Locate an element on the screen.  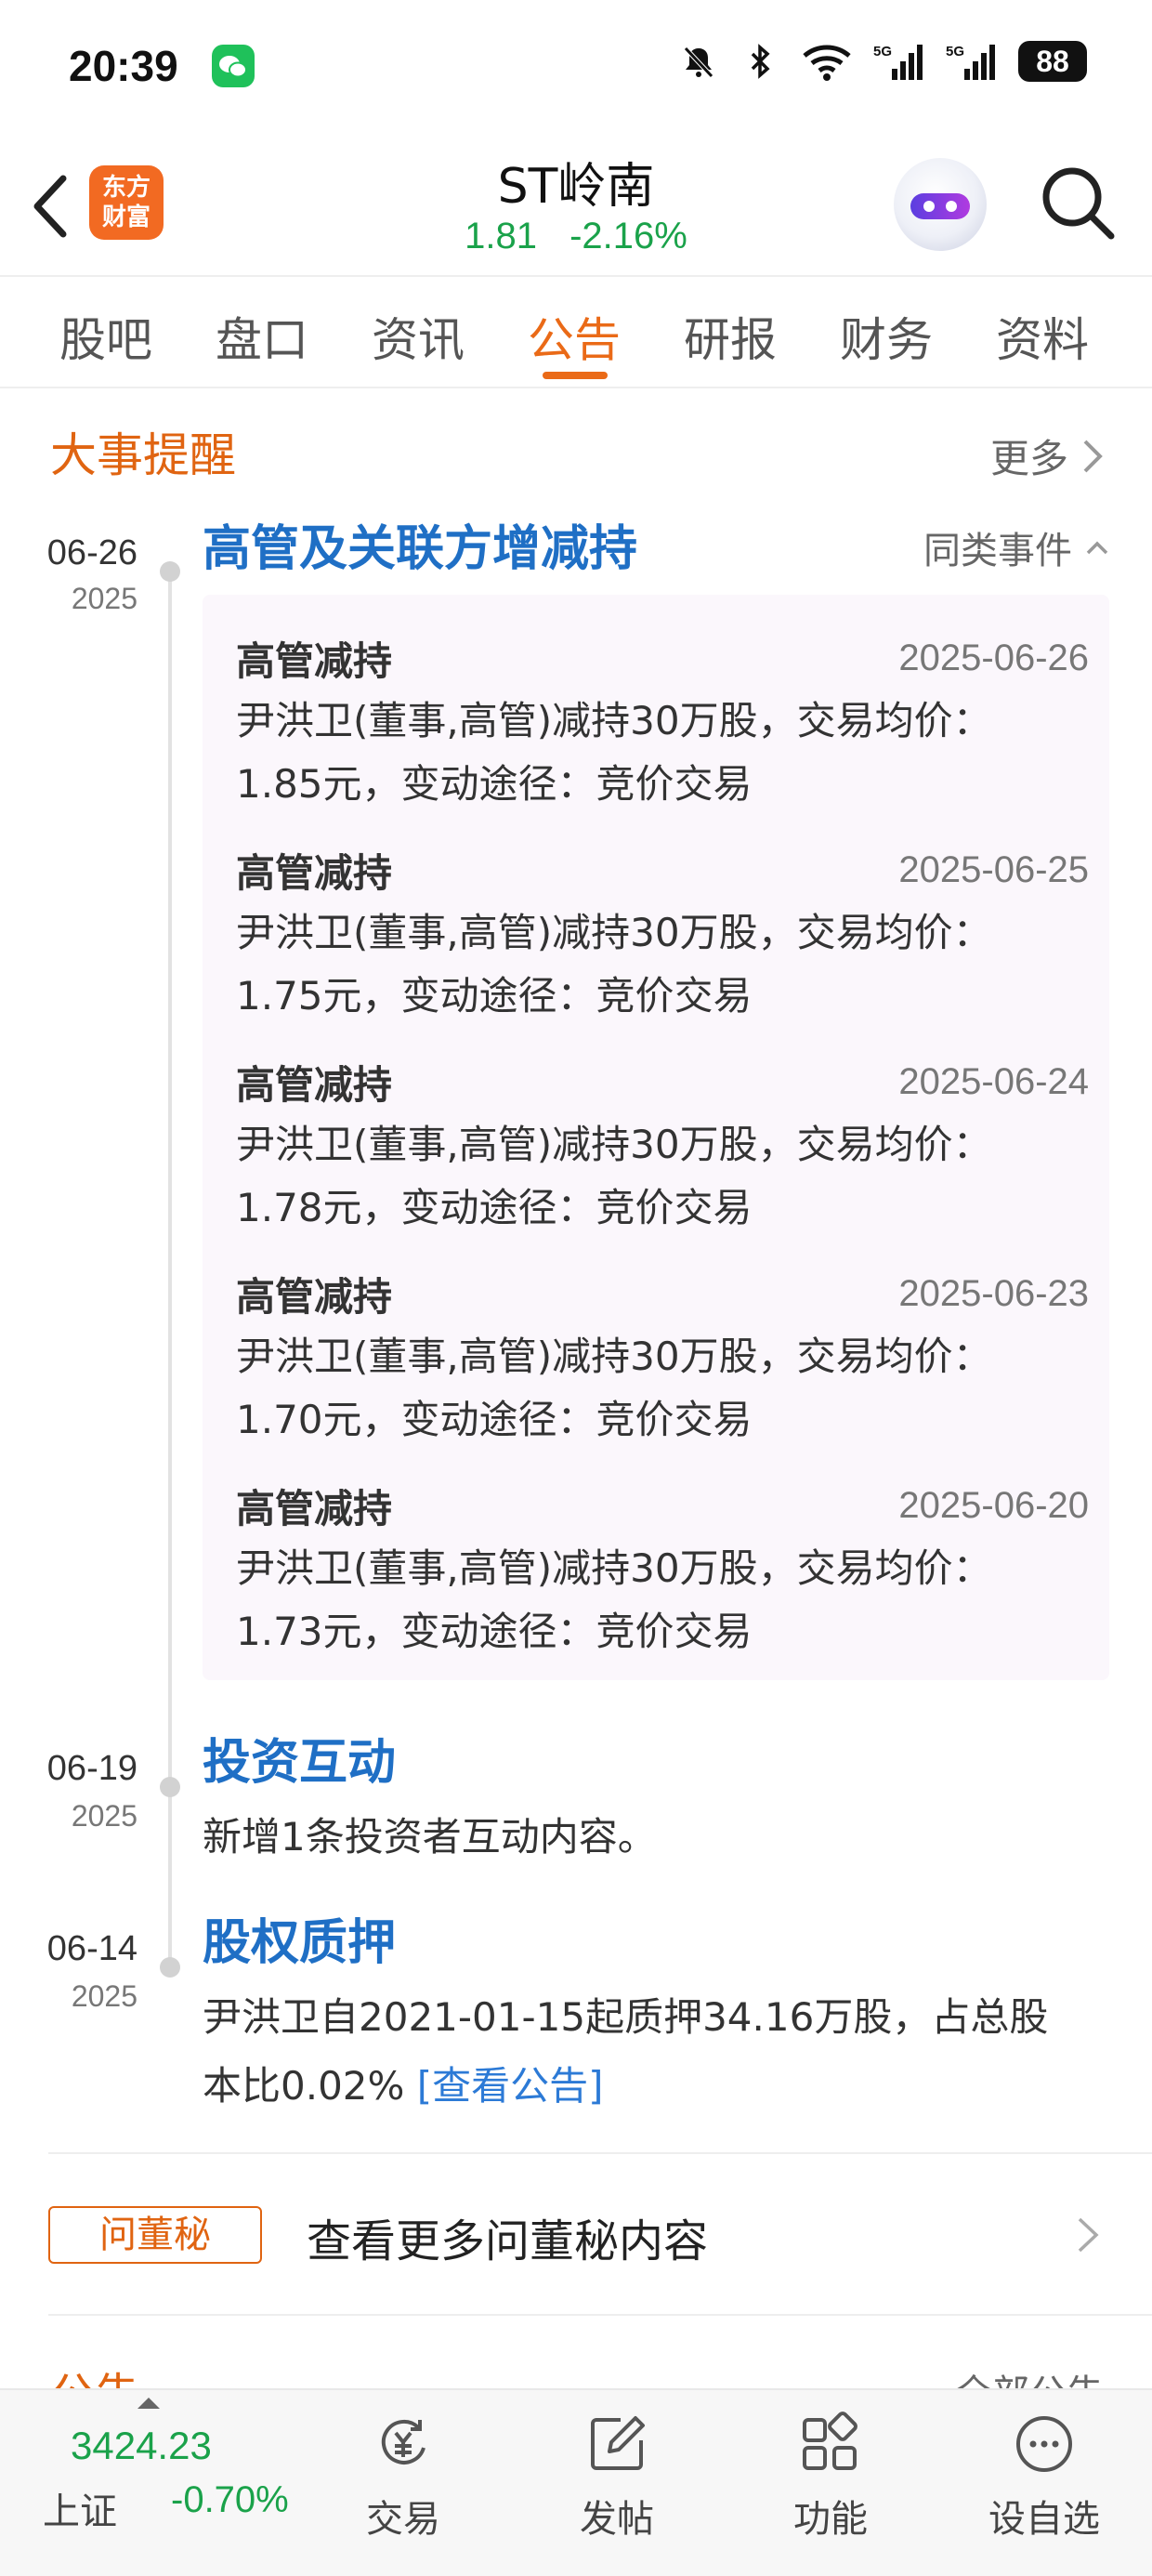
index-name: 上证 is located at coordinates (80, 2508).